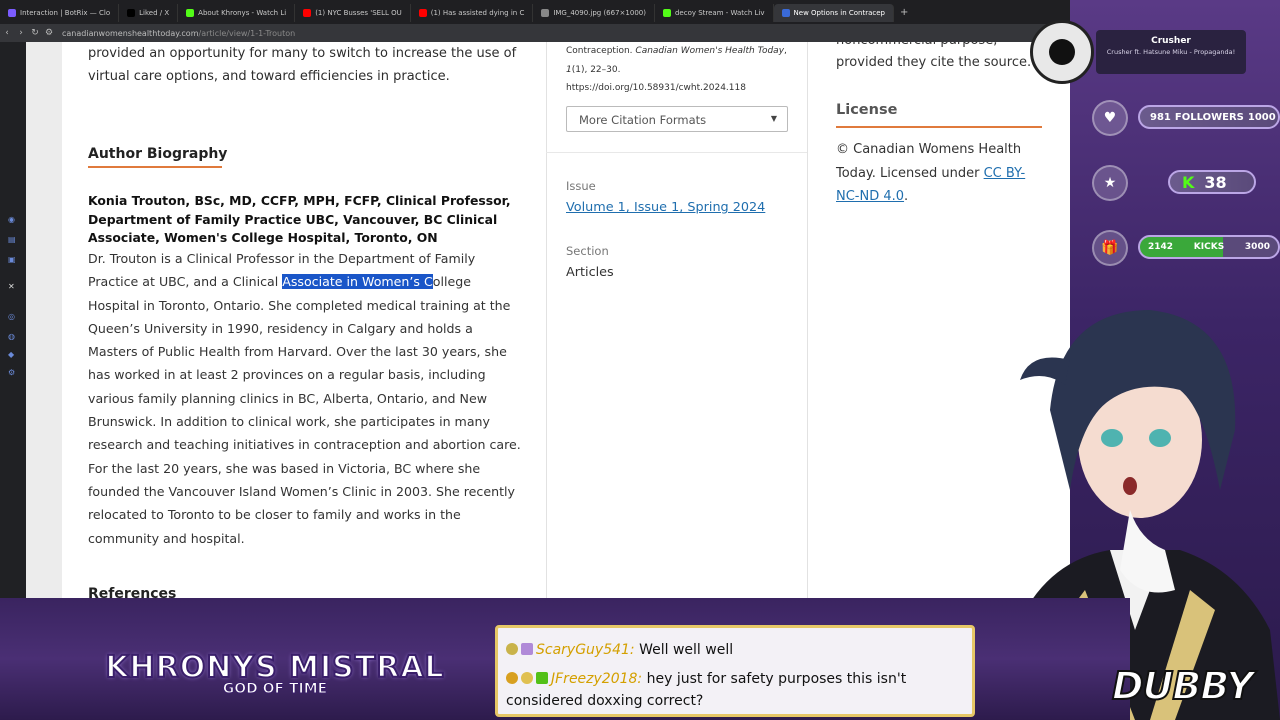  What do you see at coordinates (13, 373) in the screenshot?
I see `settings-icon: ⚙` at bounding box center [13, 373].